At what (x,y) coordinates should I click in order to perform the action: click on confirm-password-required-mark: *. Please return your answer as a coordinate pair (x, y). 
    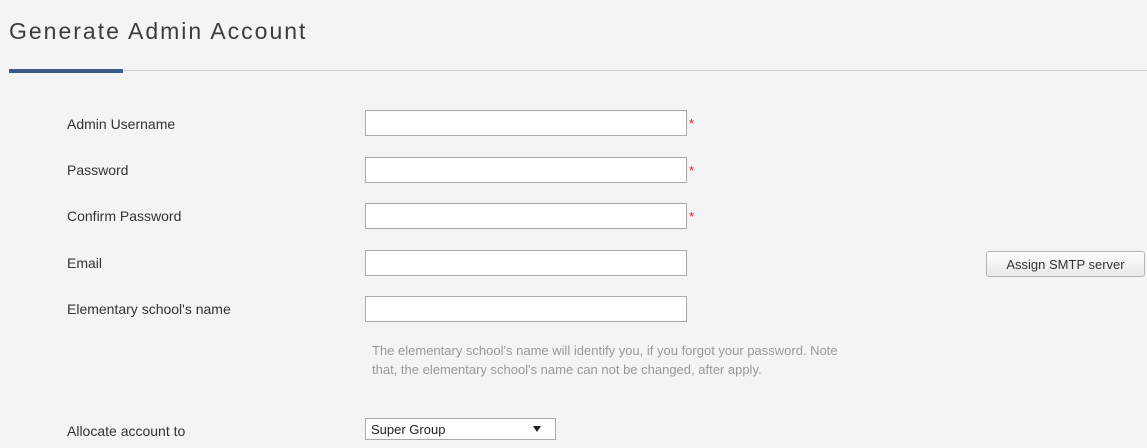
    Looking at the image, I should click on (692, 216).